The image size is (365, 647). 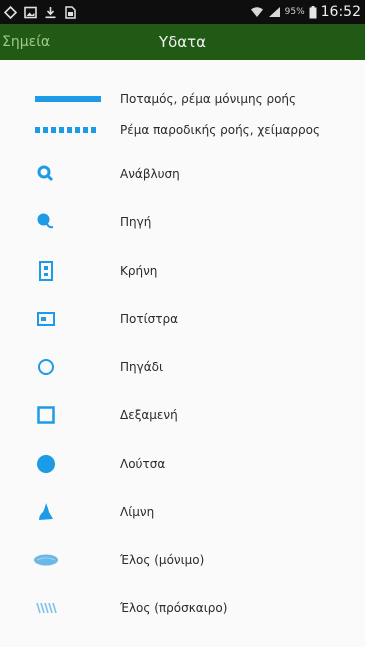 I want to click on permanent-marsh-icon, so click(x=46, y=560).